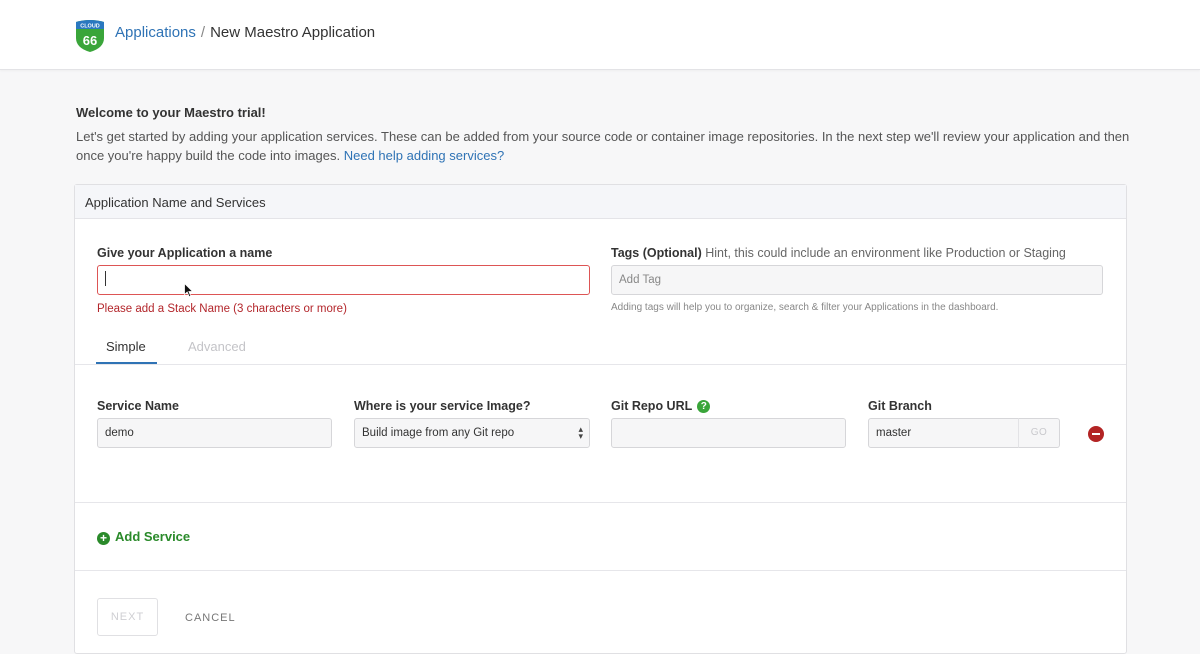 The width and height of the screenshot is (1200, 654). I want to click on git-repo-url-label: Git Repo URL?, so click(661, 406).